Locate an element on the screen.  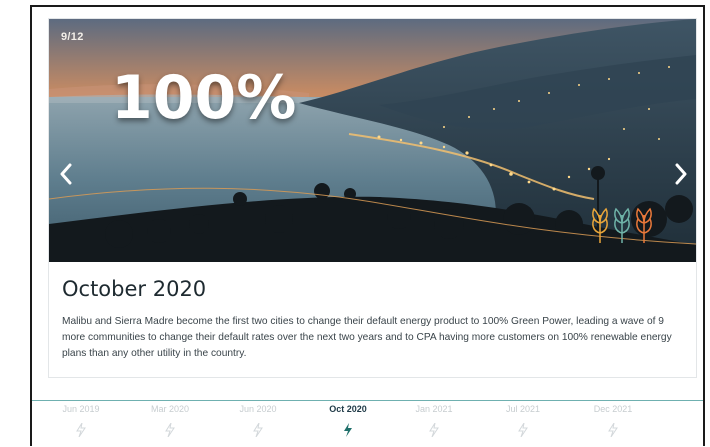
leaf-logo-icon is located at coordinates (622, 225).